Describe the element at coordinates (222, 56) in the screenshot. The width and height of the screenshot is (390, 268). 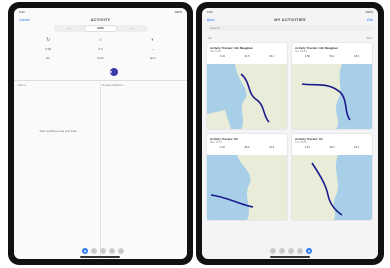
I see `stat-duration: 3:24` at that location.